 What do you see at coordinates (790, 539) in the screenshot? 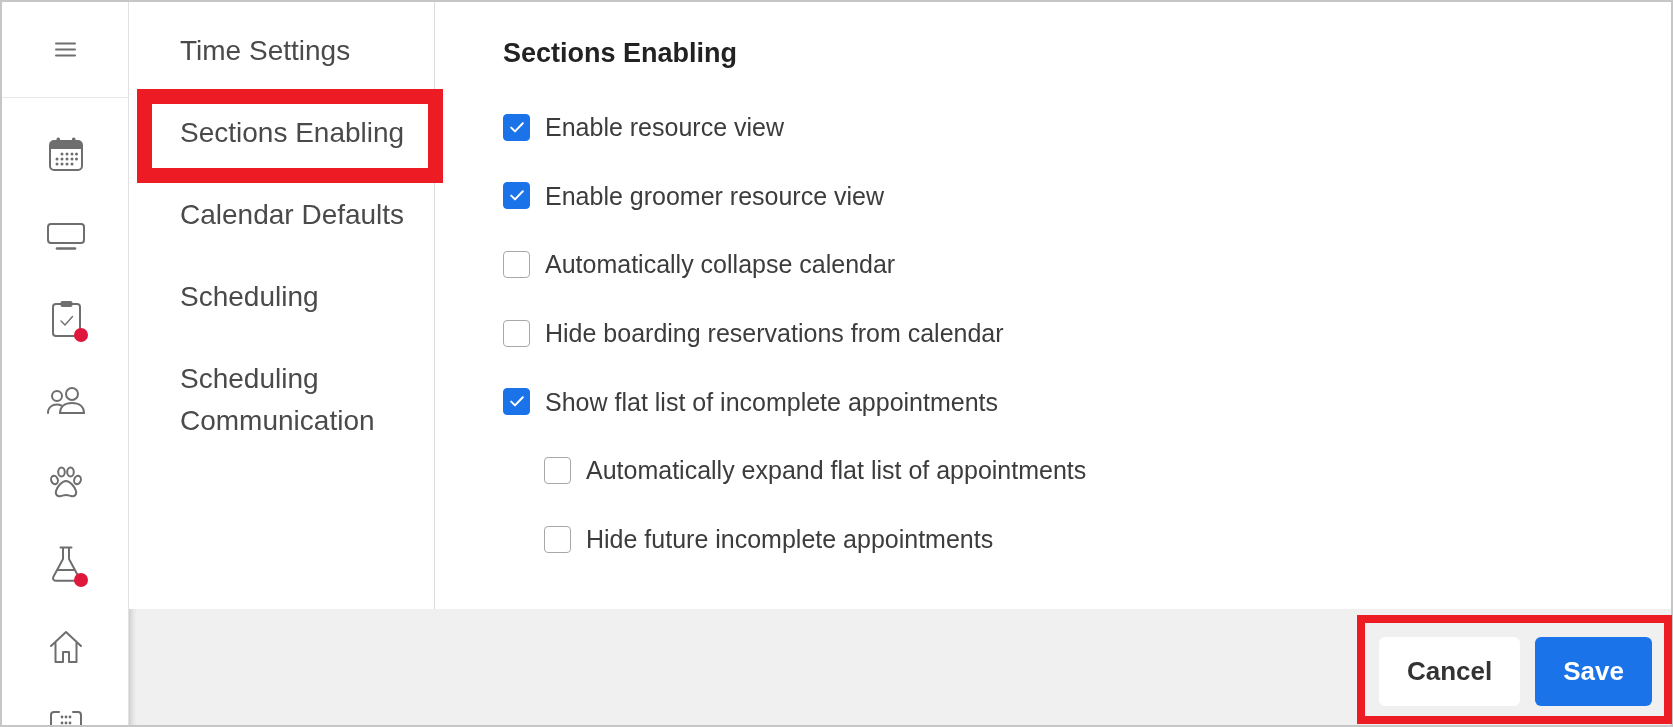
I see `checkbox-label: Hide future incomplete appointments` at bounding box center [790, 539].